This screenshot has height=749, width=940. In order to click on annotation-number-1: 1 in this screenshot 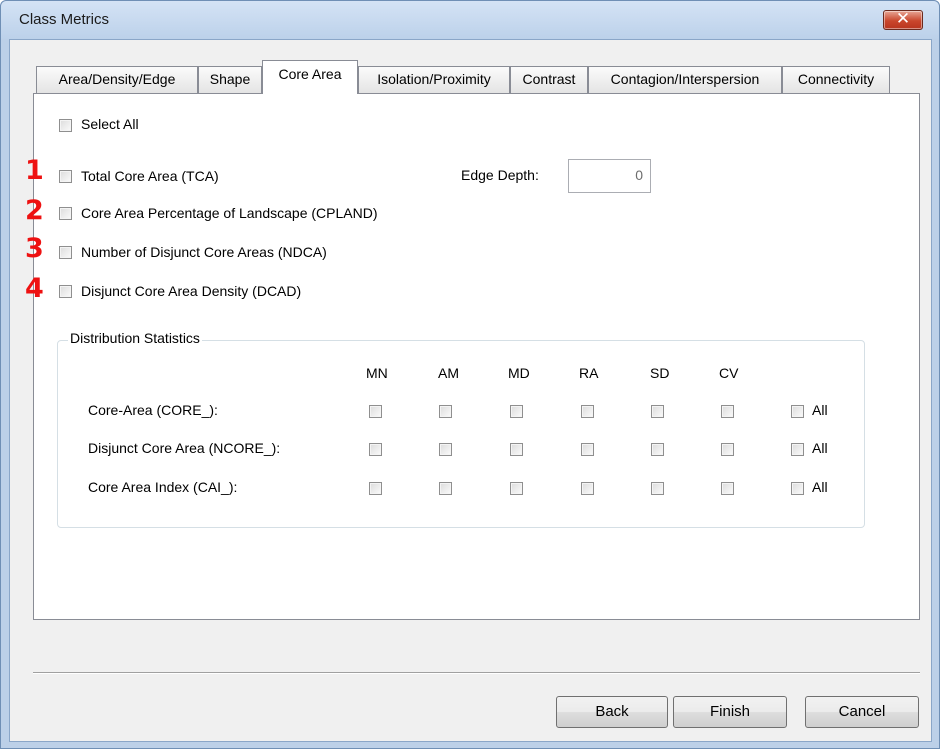, I will do `click(34, 170)`.